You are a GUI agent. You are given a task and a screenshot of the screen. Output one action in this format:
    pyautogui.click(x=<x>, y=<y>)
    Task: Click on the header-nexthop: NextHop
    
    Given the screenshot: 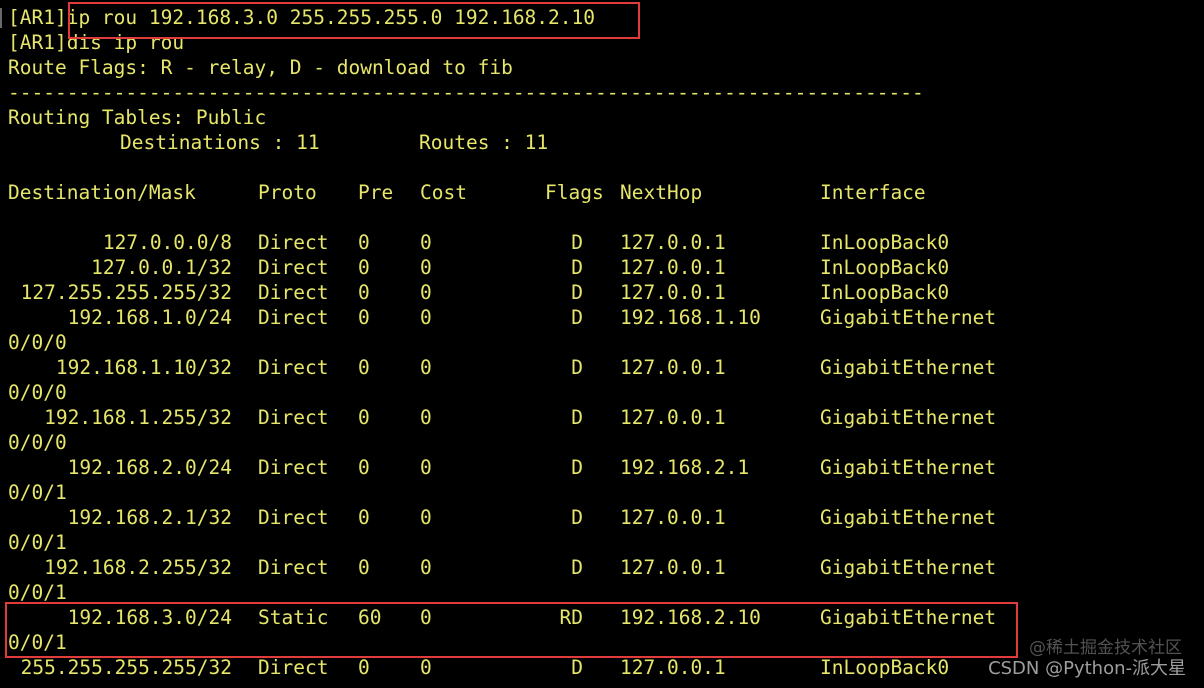 What is the action you would take?
    pyautogui.click(x=661, y=192)
    